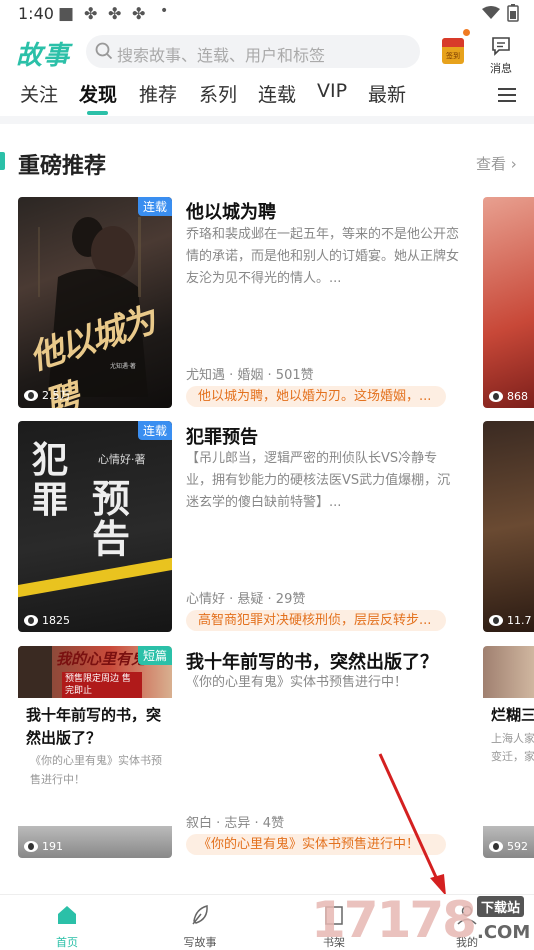 This screenshot has width=534, height=950. What do you see at coordinates (512, 715) in the screenshot?
I see `next-short-title: 烂糊三` at bounding box center [512, 715].